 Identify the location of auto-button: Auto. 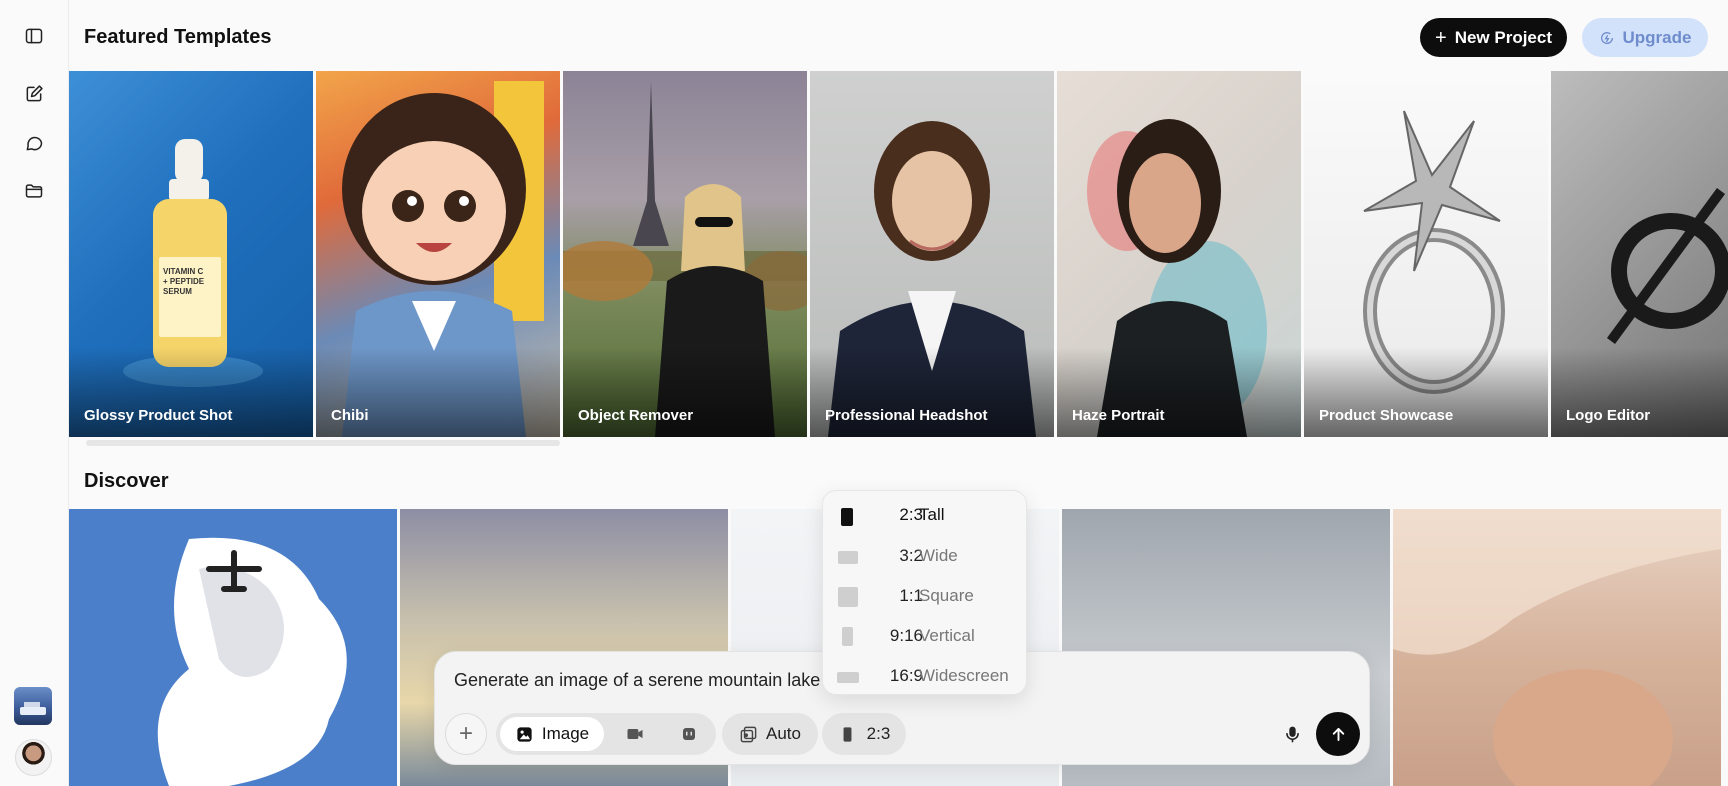
(770, 734).